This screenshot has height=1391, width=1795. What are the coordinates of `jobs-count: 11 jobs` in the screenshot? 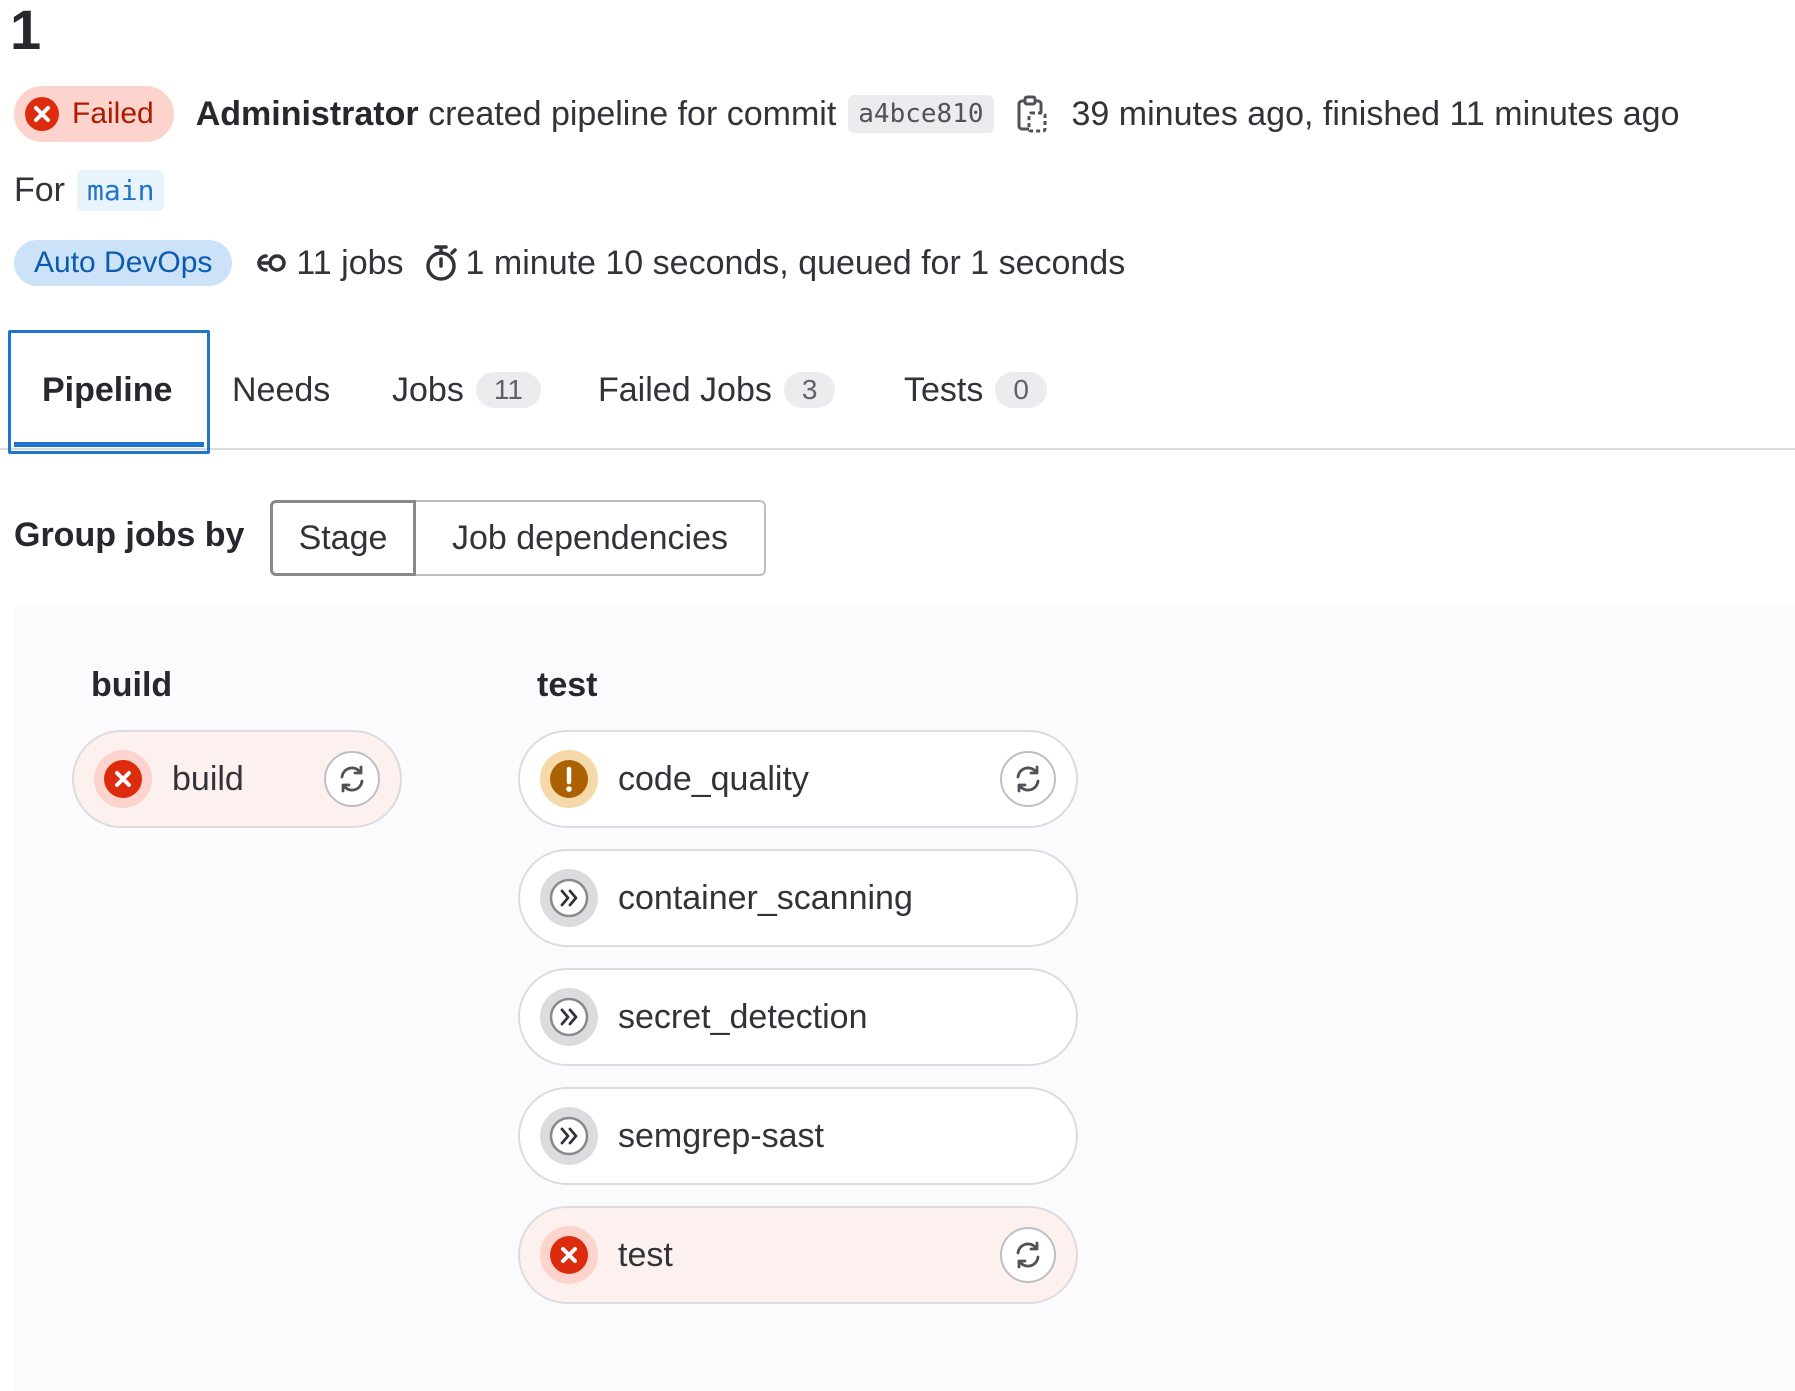 It's located at (328, 263).